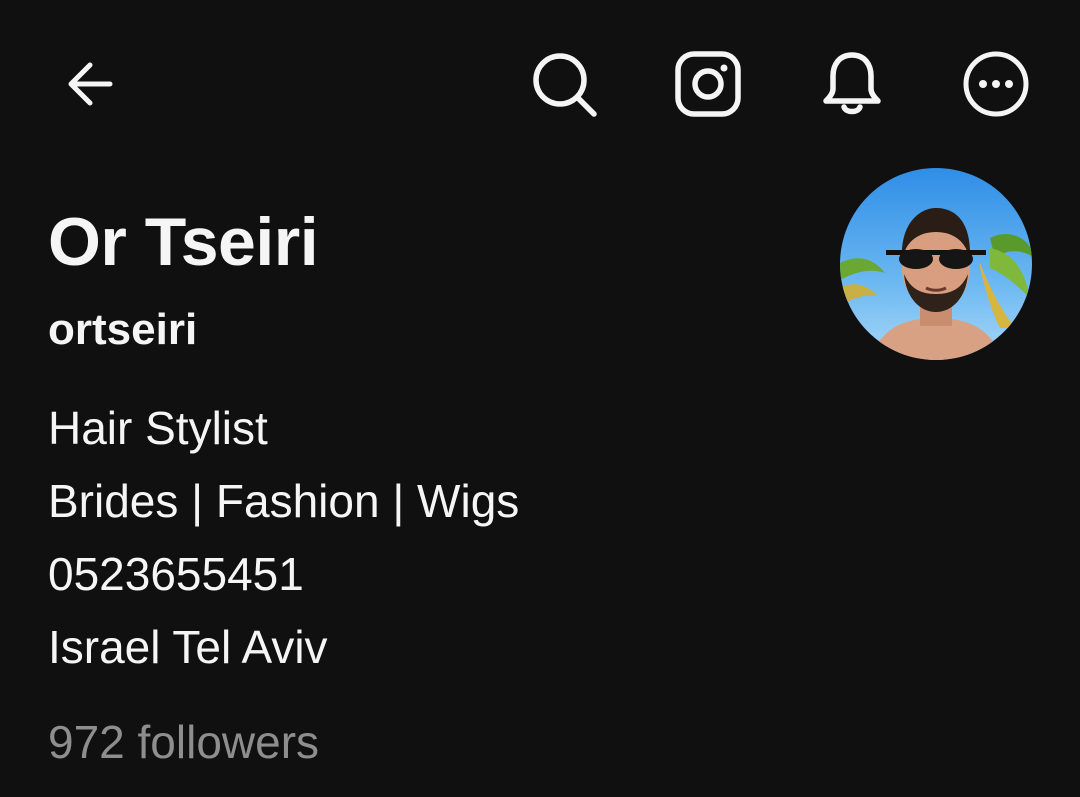  Describe the element at coordinates (176, 574) in the screenshot. I see `bio-line: 0523655451` at that location.